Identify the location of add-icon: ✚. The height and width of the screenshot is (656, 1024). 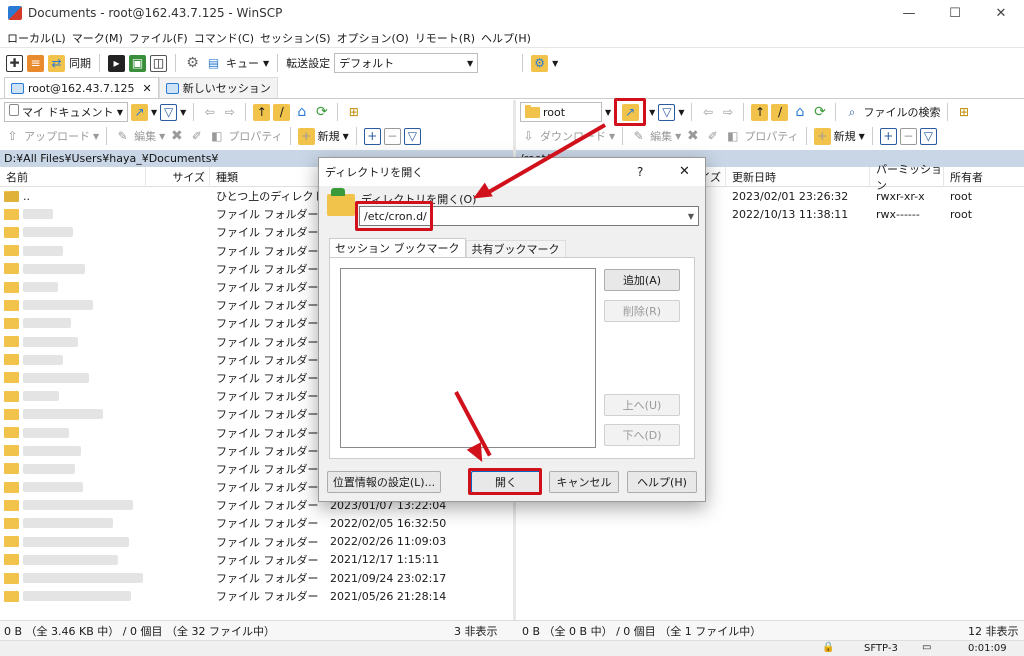
(14, 63).